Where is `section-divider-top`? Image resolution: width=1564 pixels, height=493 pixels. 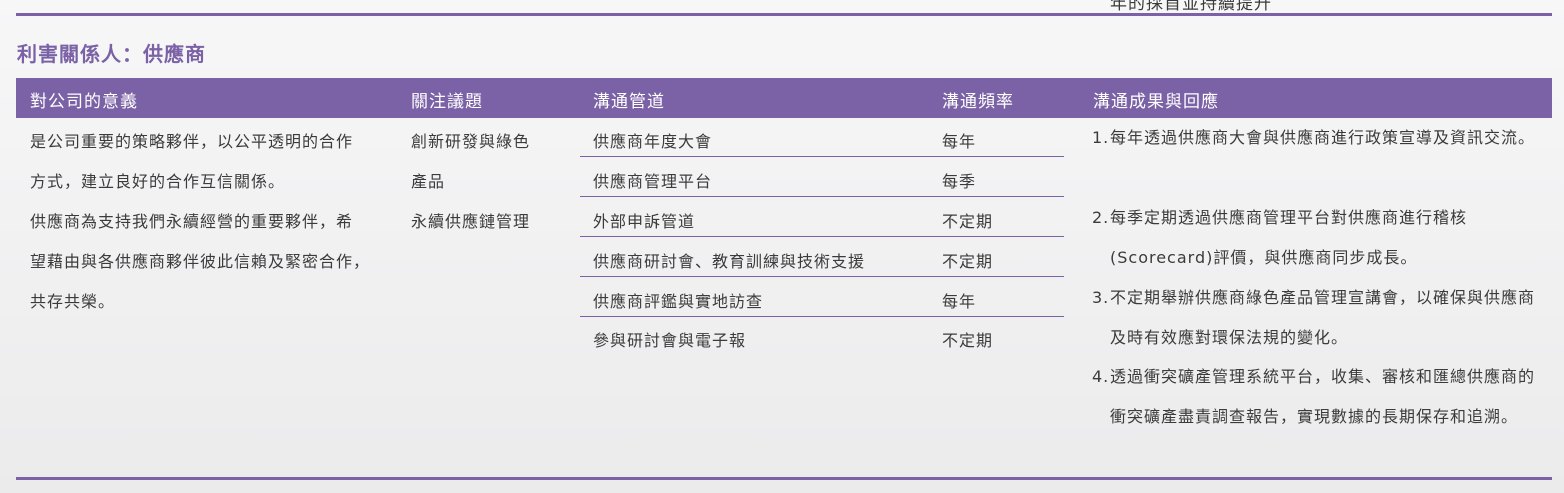 section-divider-top is located at coordinates (784, 14).